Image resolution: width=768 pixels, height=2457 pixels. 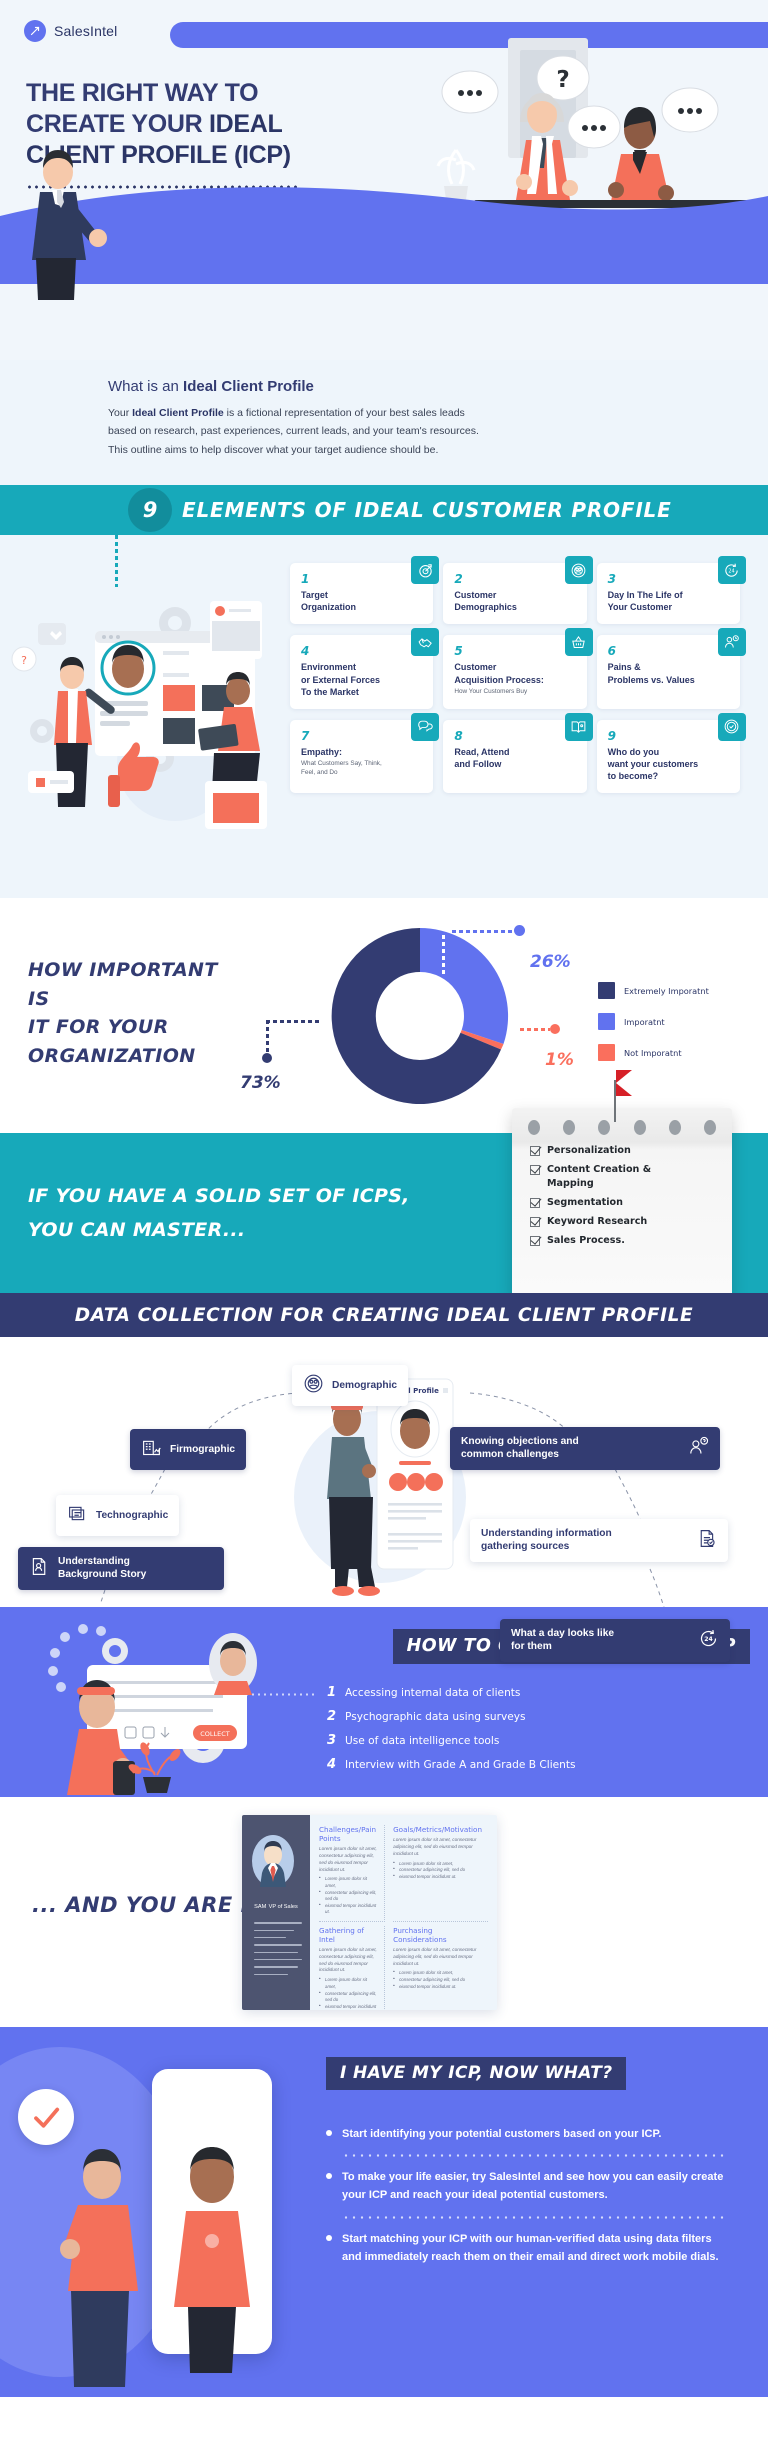 I want to click on collect-step-number: 1, so click(x=331, y=1693).